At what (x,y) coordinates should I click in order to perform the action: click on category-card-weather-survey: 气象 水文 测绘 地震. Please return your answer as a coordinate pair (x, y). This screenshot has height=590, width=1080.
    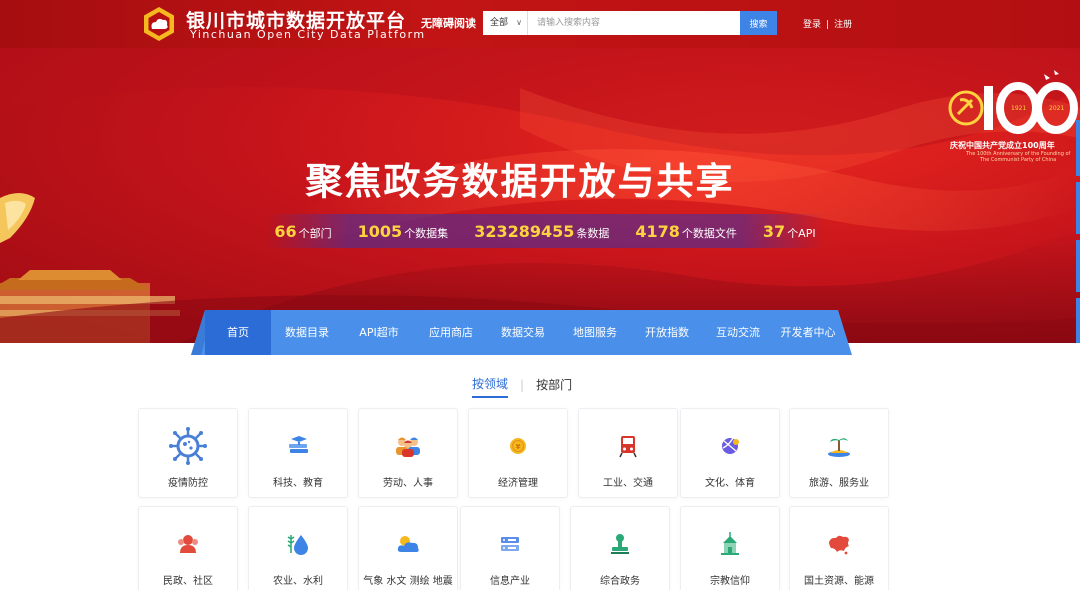
    Looking at the image, I should click on (408, 548).